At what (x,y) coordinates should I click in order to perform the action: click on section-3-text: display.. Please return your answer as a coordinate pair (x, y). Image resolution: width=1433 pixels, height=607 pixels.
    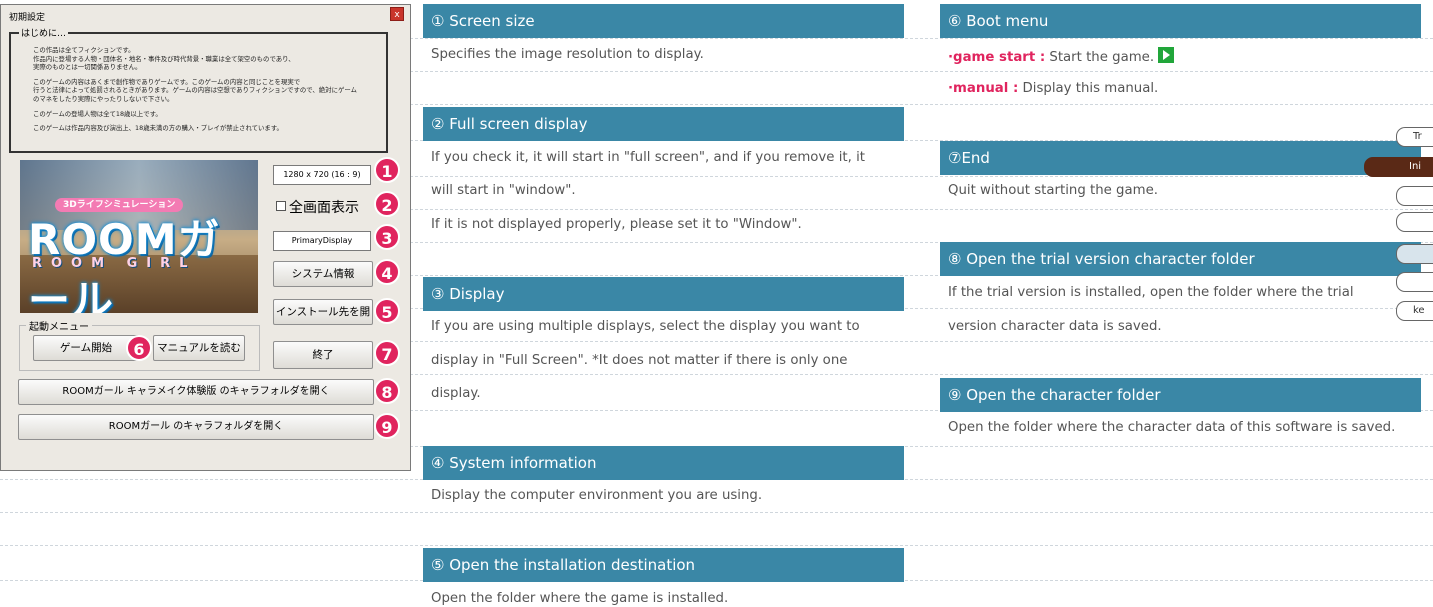
    Looking at the image, I should click on (456, 393).